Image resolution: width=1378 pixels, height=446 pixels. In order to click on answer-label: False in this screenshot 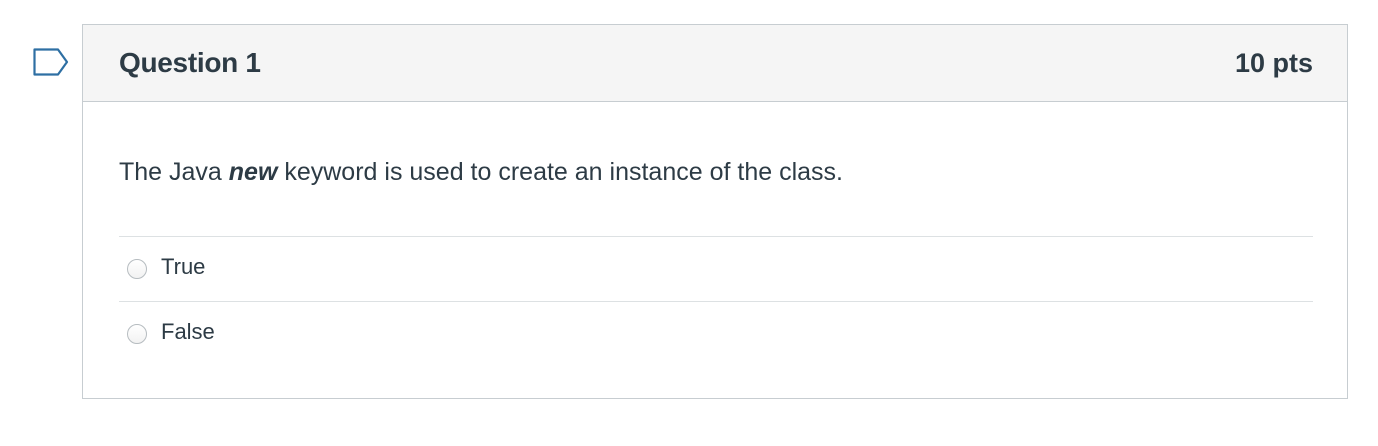, I will do `click(188, 332)`.